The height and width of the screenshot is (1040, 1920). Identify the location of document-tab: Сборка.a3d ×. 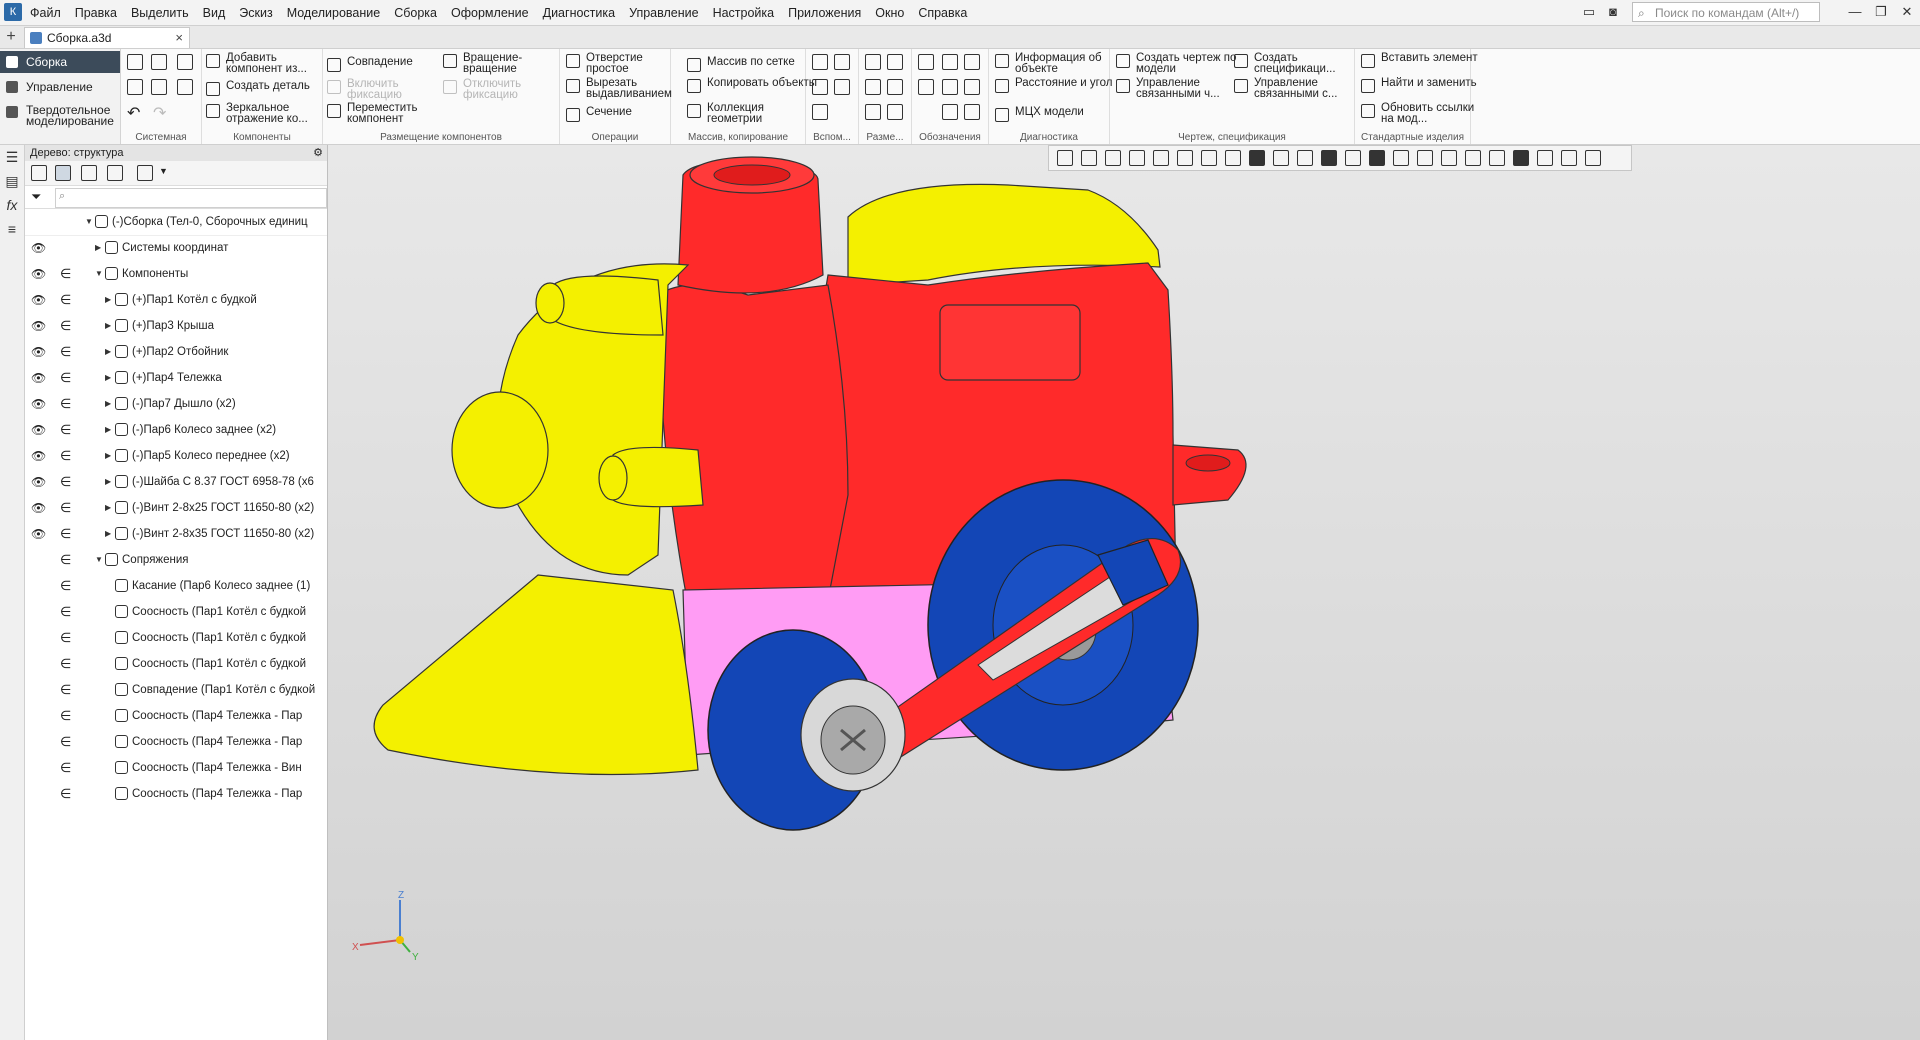
(107, 37).